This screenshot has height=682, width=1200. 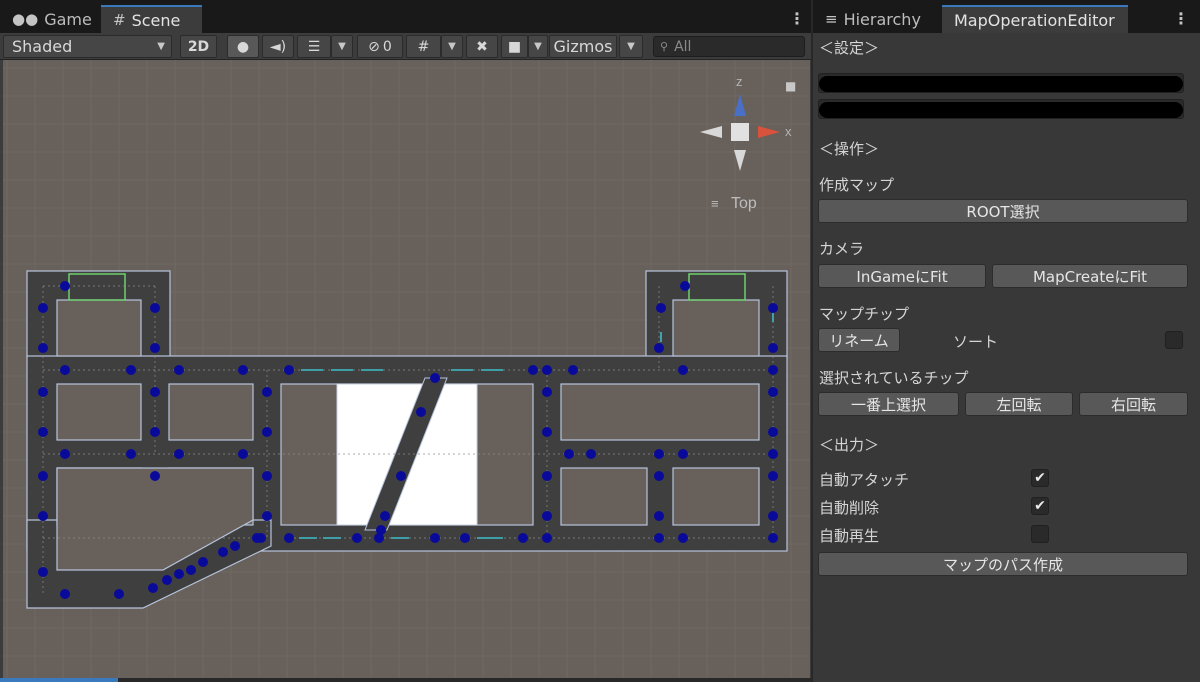 I want to click on auto-delete-checkbox: ✔, so click(x=1040, y=506).